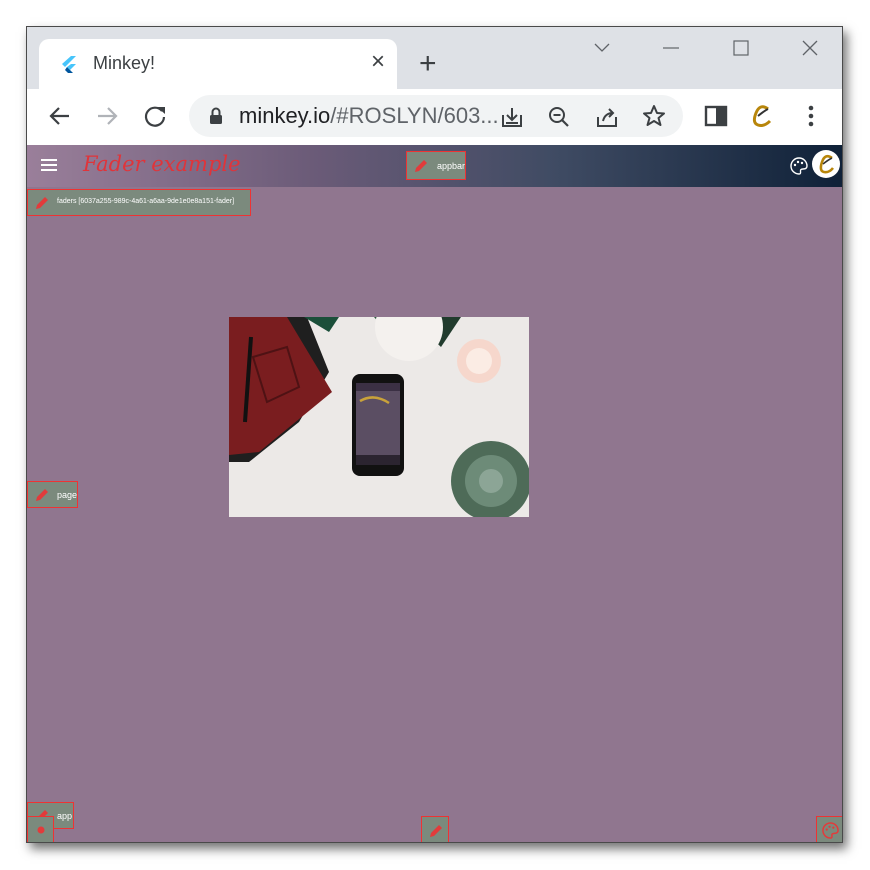 This screenshot has width=870, height=870. What do you see at coordinates (741, 48) in the screenshot?
I see `maximize-icon` at bounding box center [741, 48].